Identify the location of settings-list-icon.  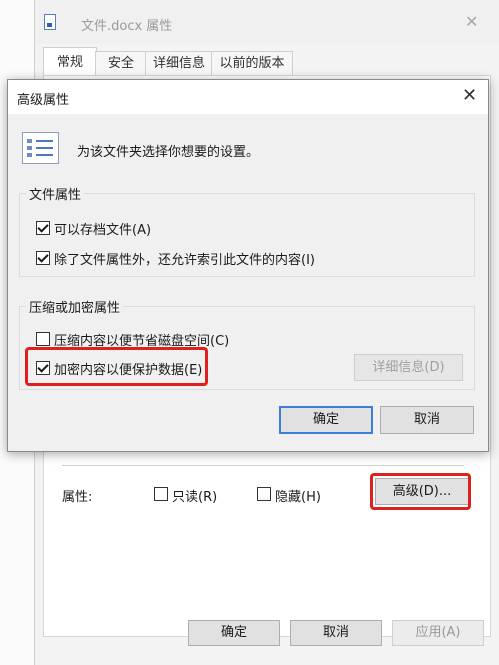
(40, 148).